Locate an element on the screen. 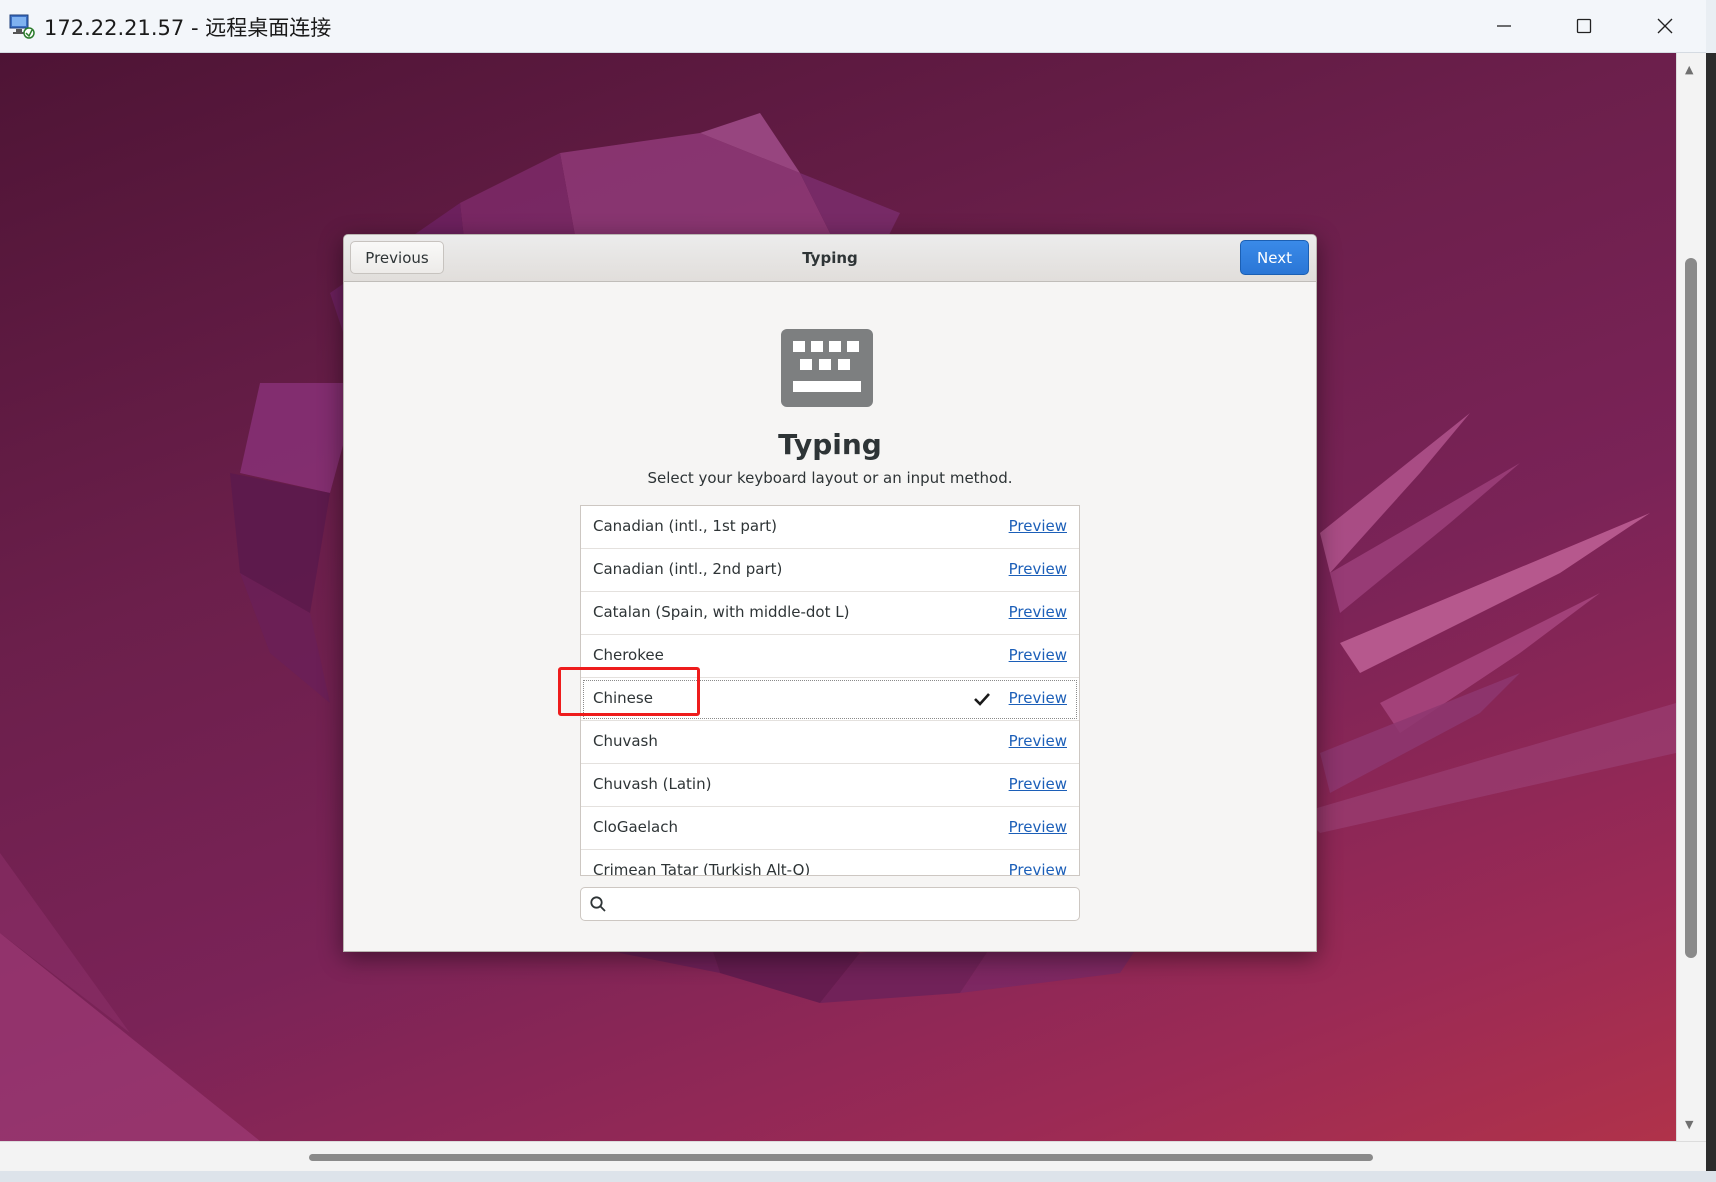 The height and width of the screenshot is (1182, 1716). maximize-button is located at coordinates (1584, 26).